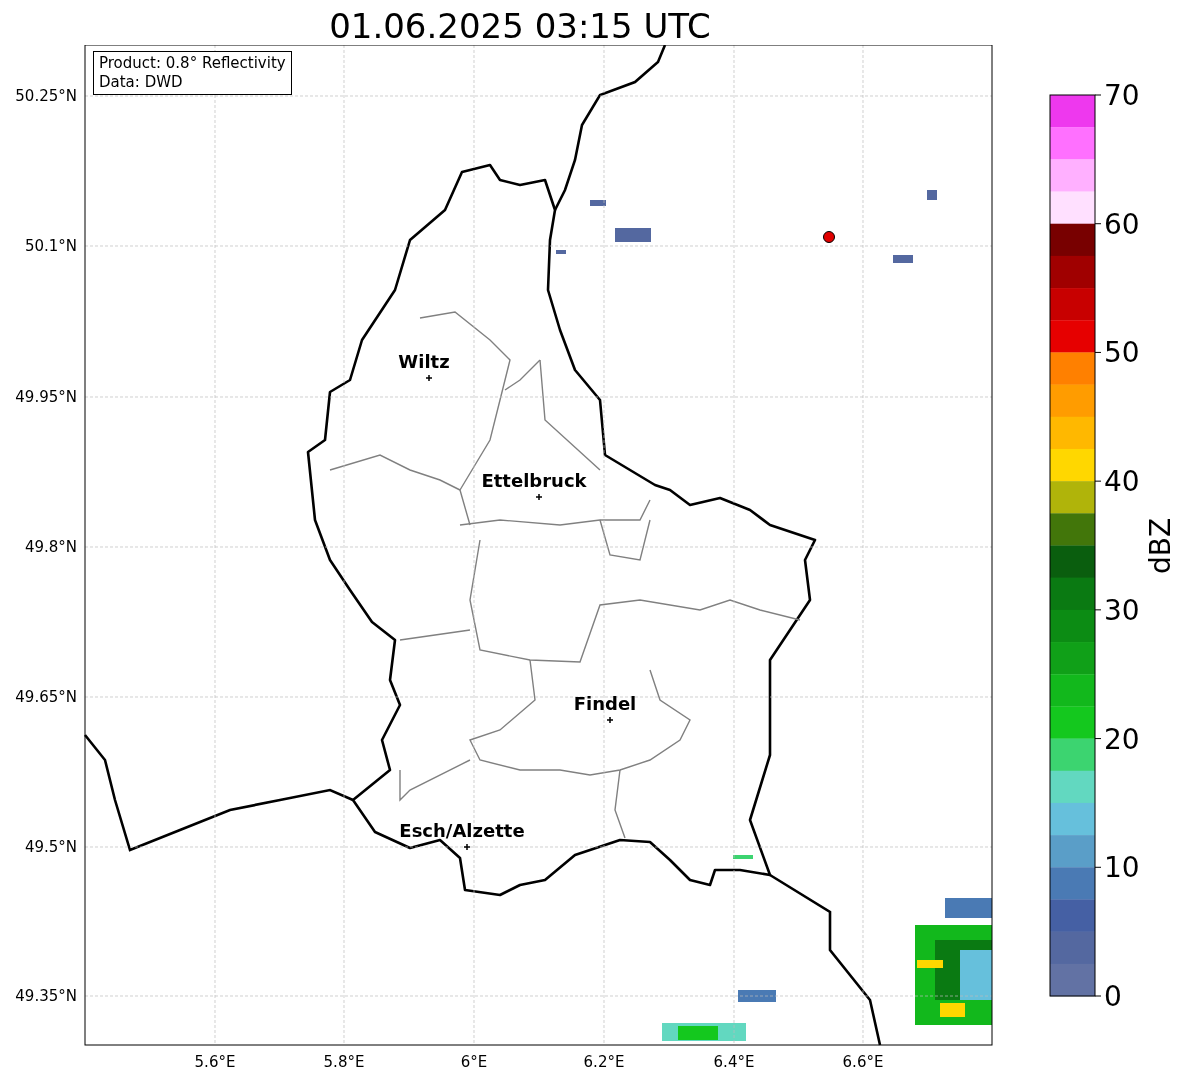 This screenshot has height=1081, width=1184. Describe the element at coordinates (46, 397) in the screenshot. I see `axis-tick-label: 49.95°N` at that location.